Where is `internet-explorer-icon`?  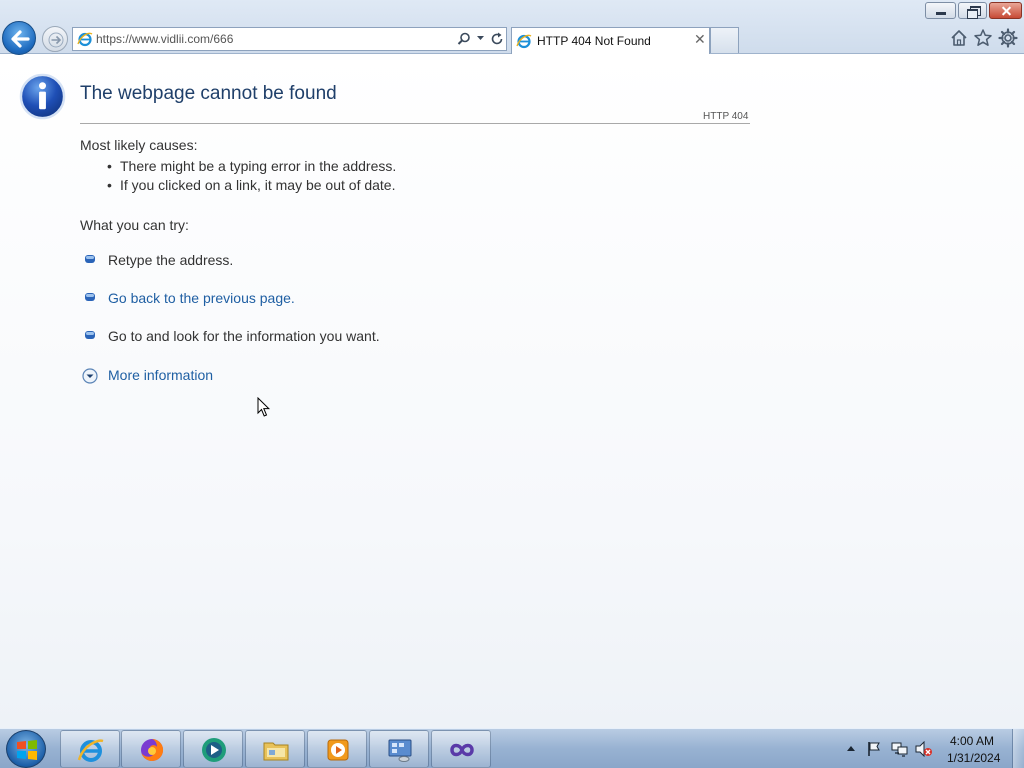 internet-explorer-icon is located at coordinates (90, 750).